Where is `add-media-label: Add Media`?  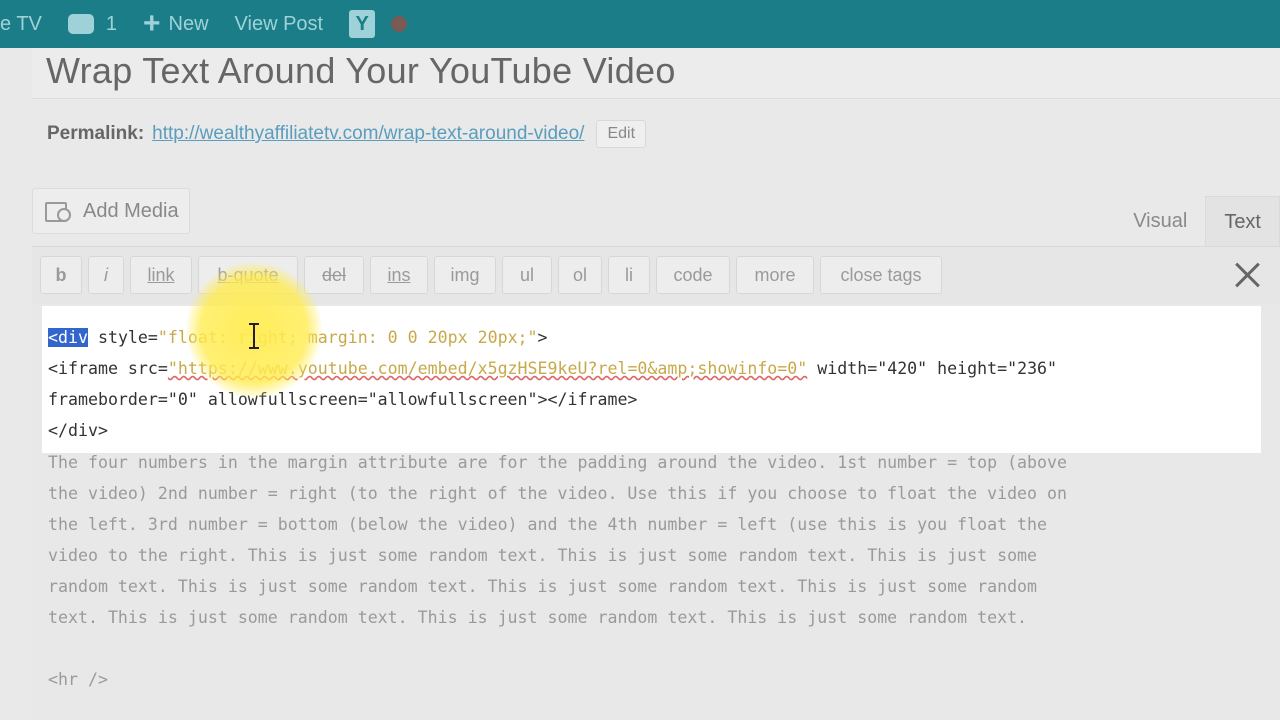 add-media-label: Add Media is located at coordinates (131, 210).